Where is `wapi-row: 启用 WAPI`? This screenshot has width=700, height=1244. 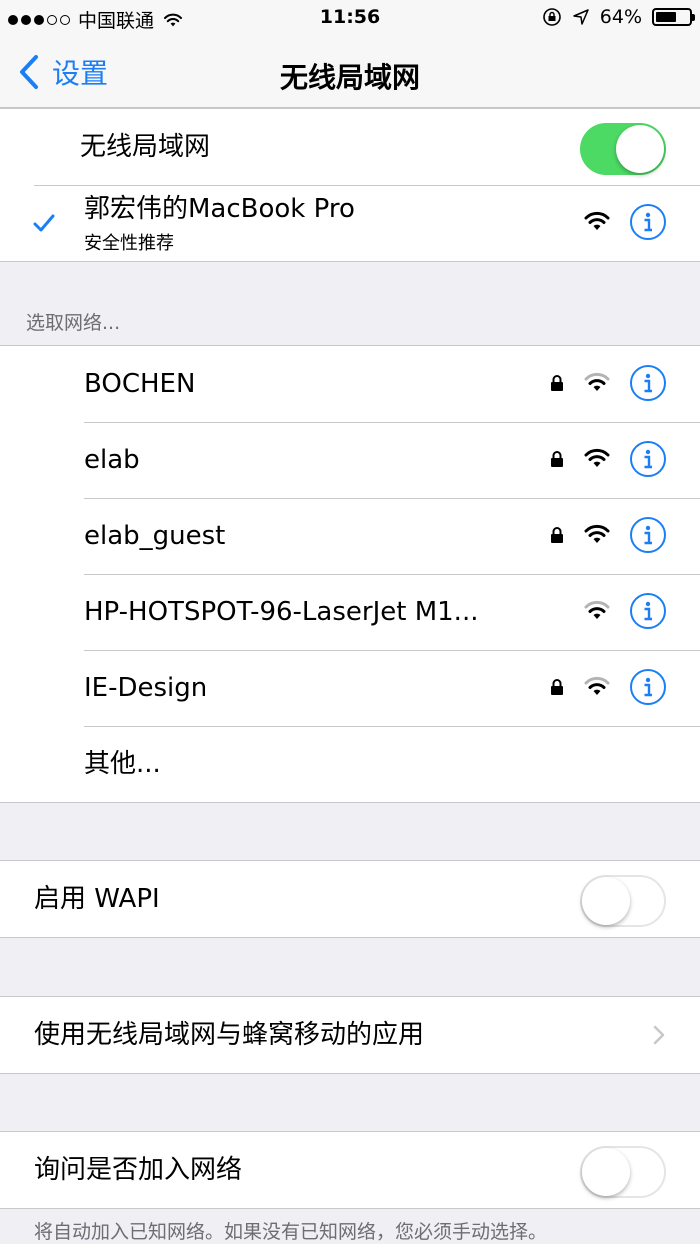 wapi-row: 启用 WAPI is located at coordinates (350, 899).